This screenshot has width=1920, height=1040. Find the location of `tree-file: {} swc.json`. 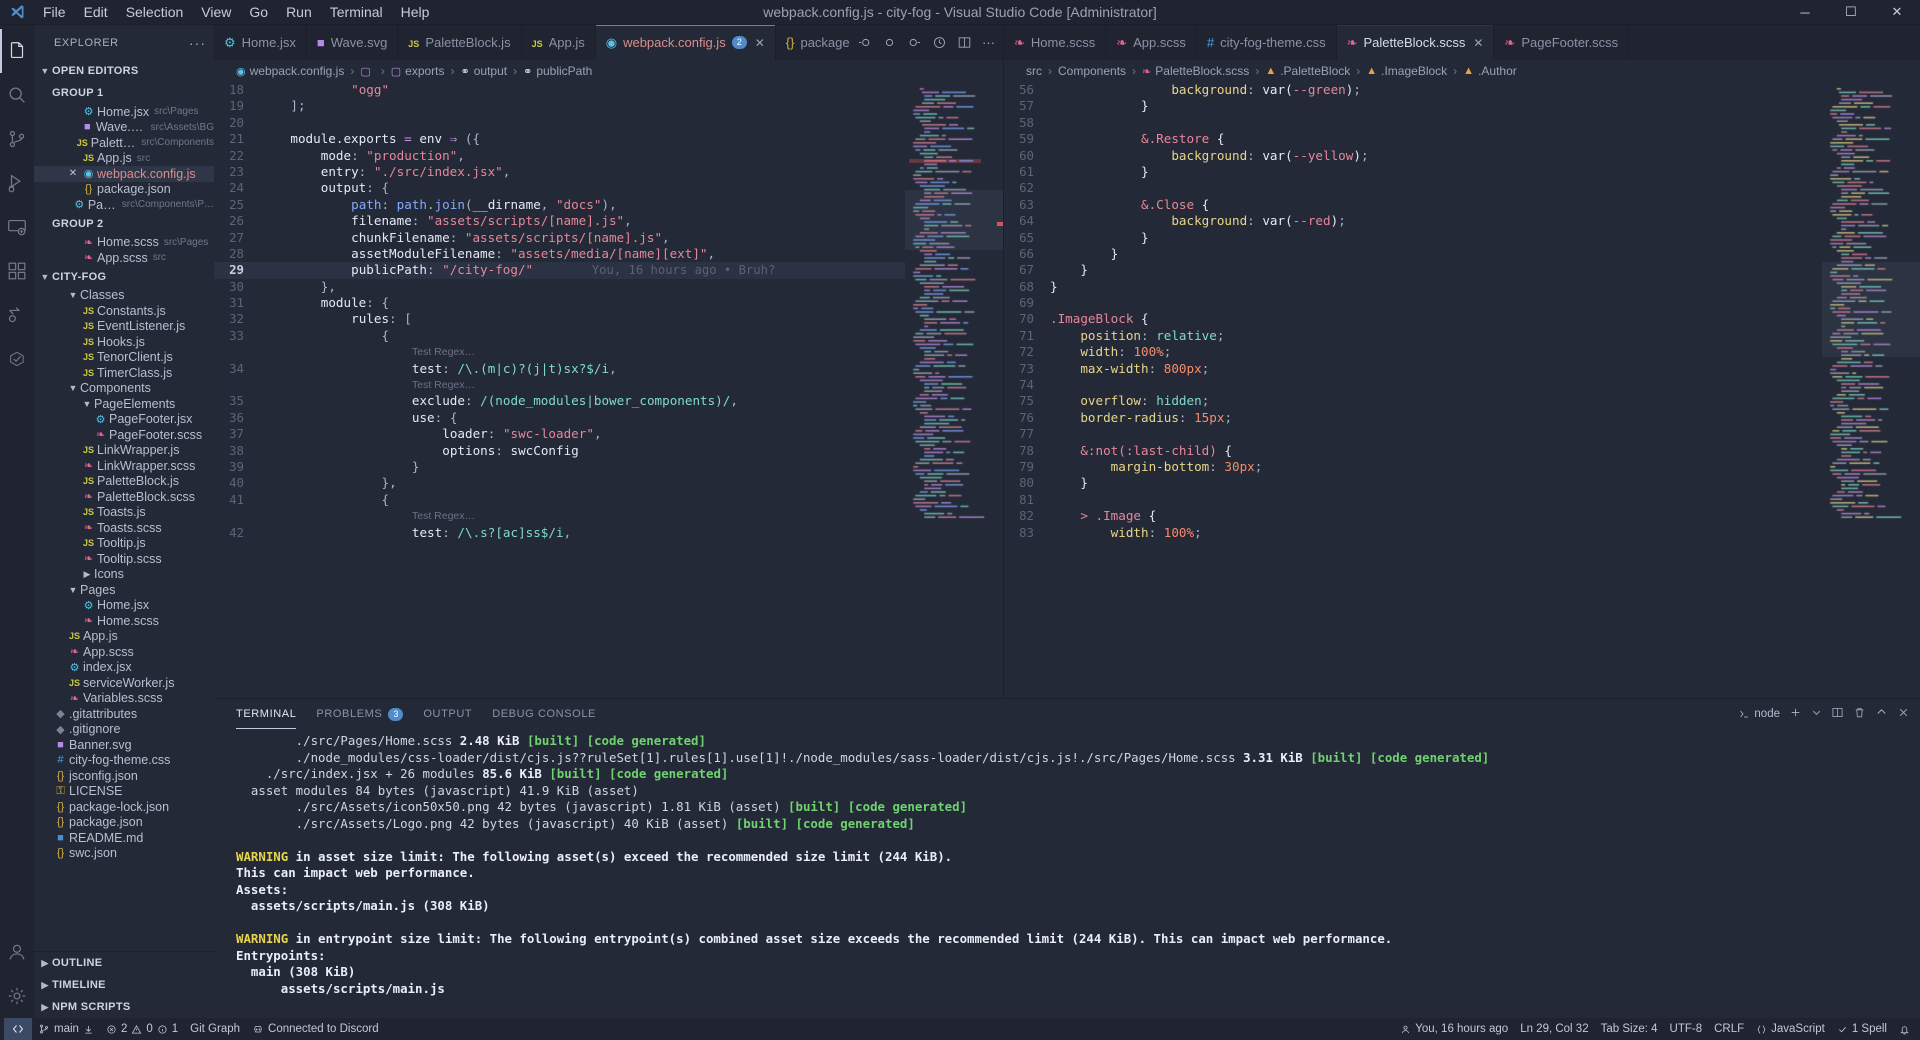

tree-file: {} swc.json is located at coordinates (124, 854).